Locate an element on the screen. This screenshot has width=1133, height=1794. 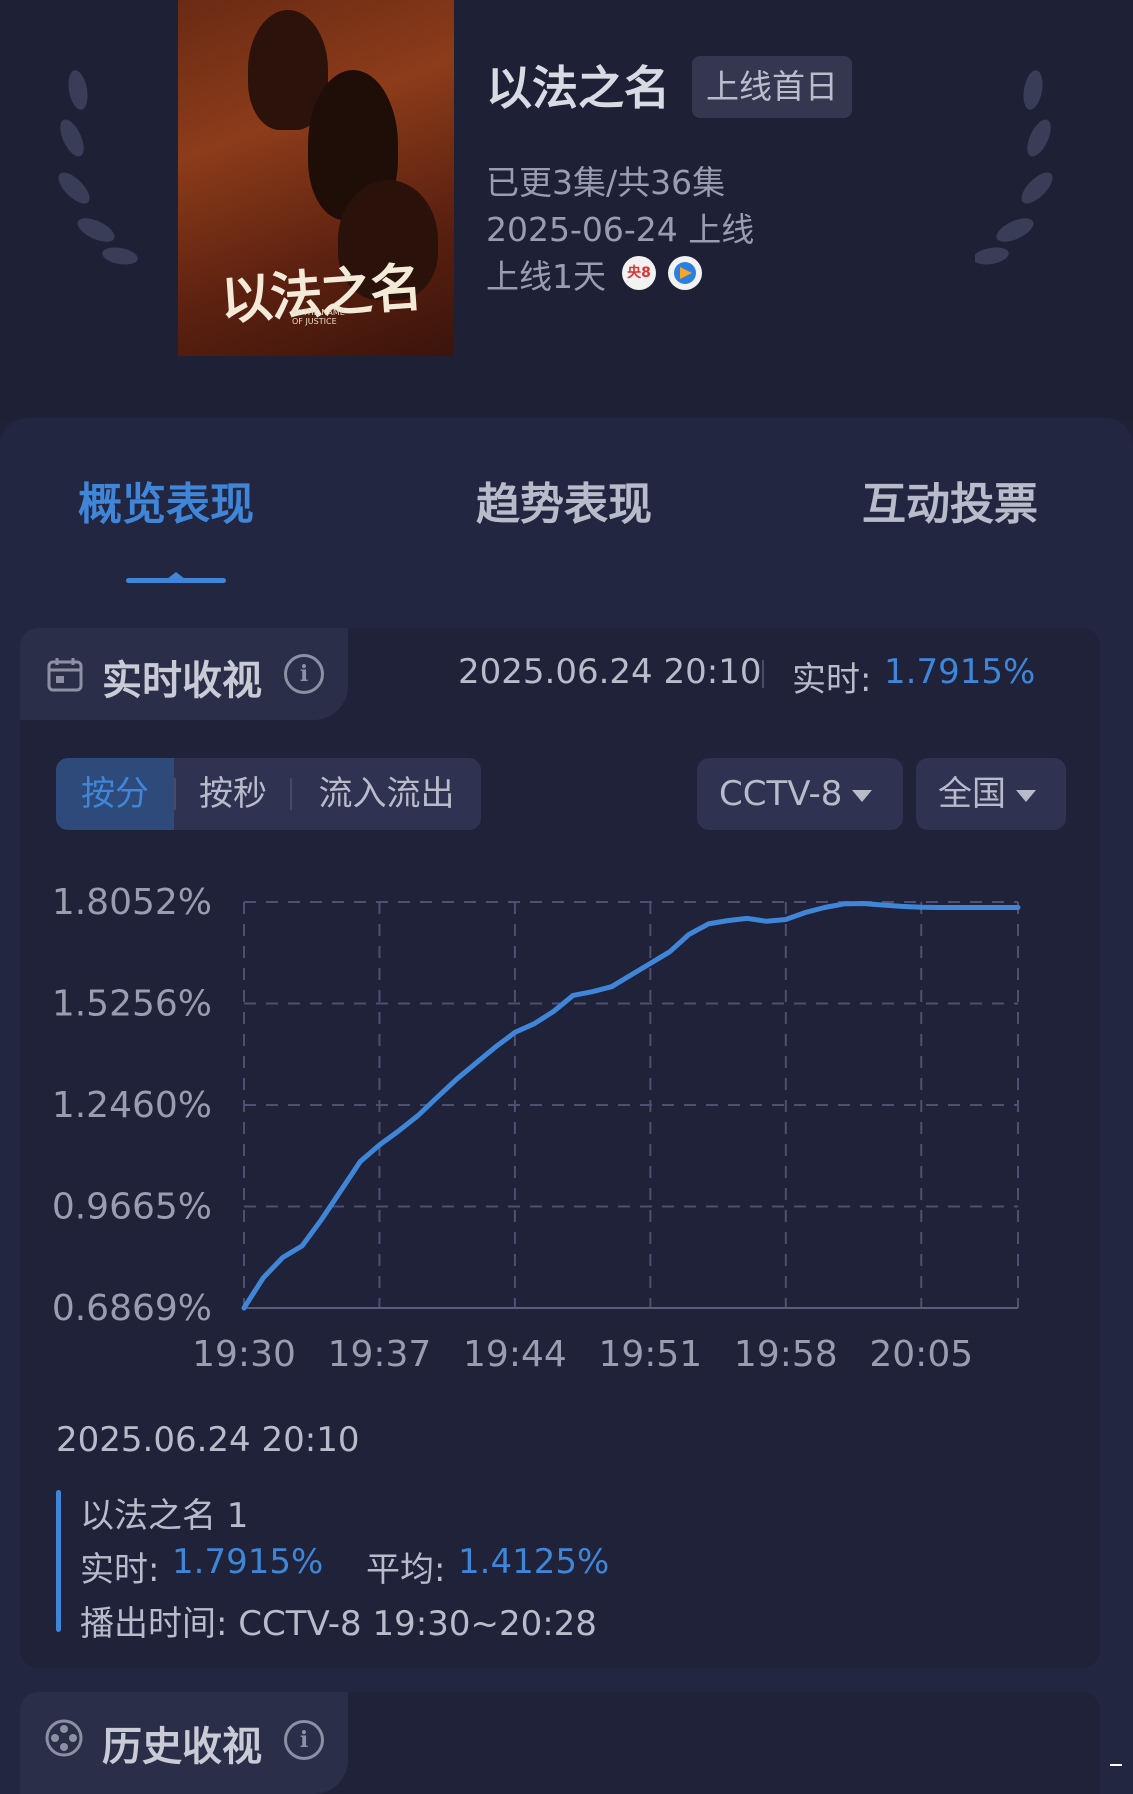
tooltip-live-label: 实时: is located at coordinates (120, 1570).